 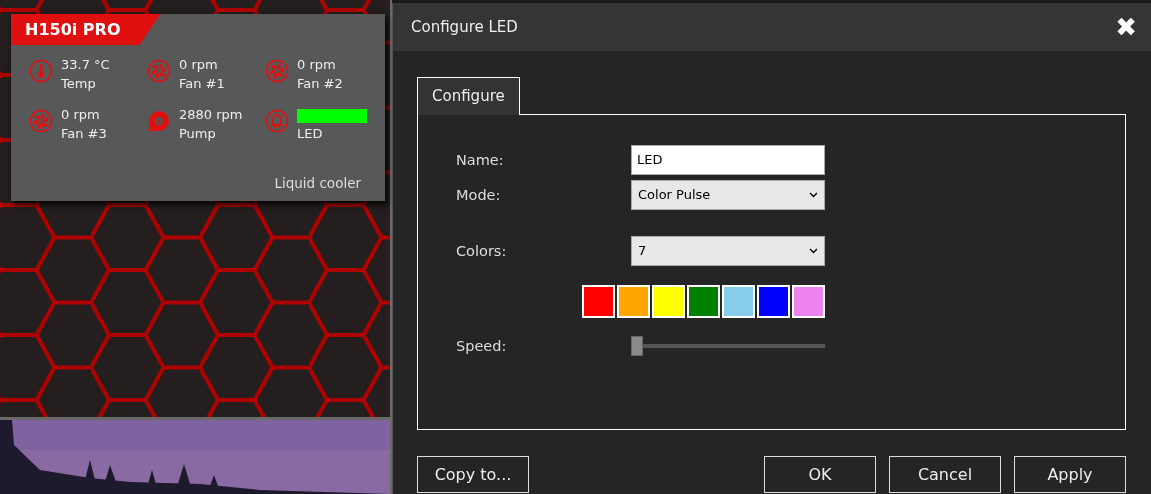 I want to click on field-label: Name:, so click(x=480, y=159).